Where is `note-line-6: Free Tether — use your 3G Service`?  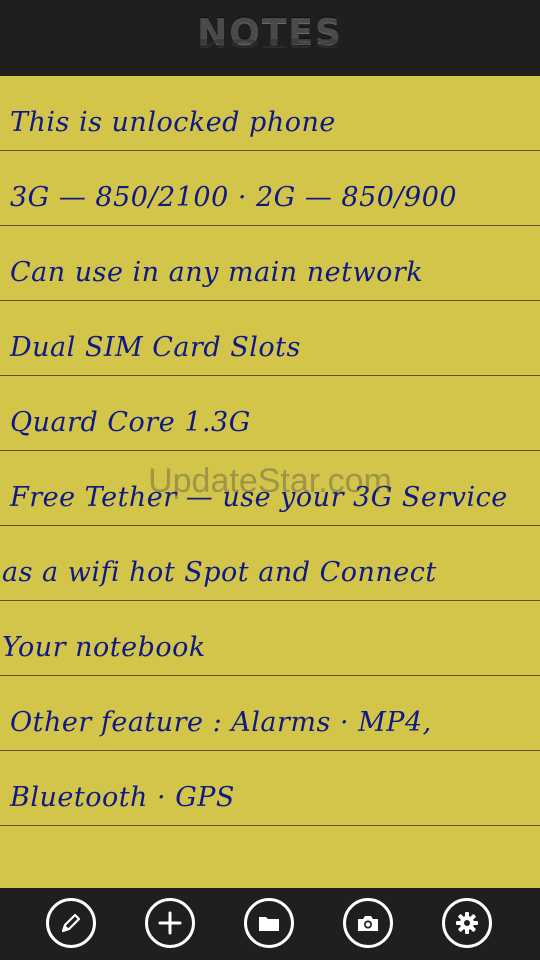 note-line-6: Free Tether — use your 3G Service is located at coordinates (270, 488).